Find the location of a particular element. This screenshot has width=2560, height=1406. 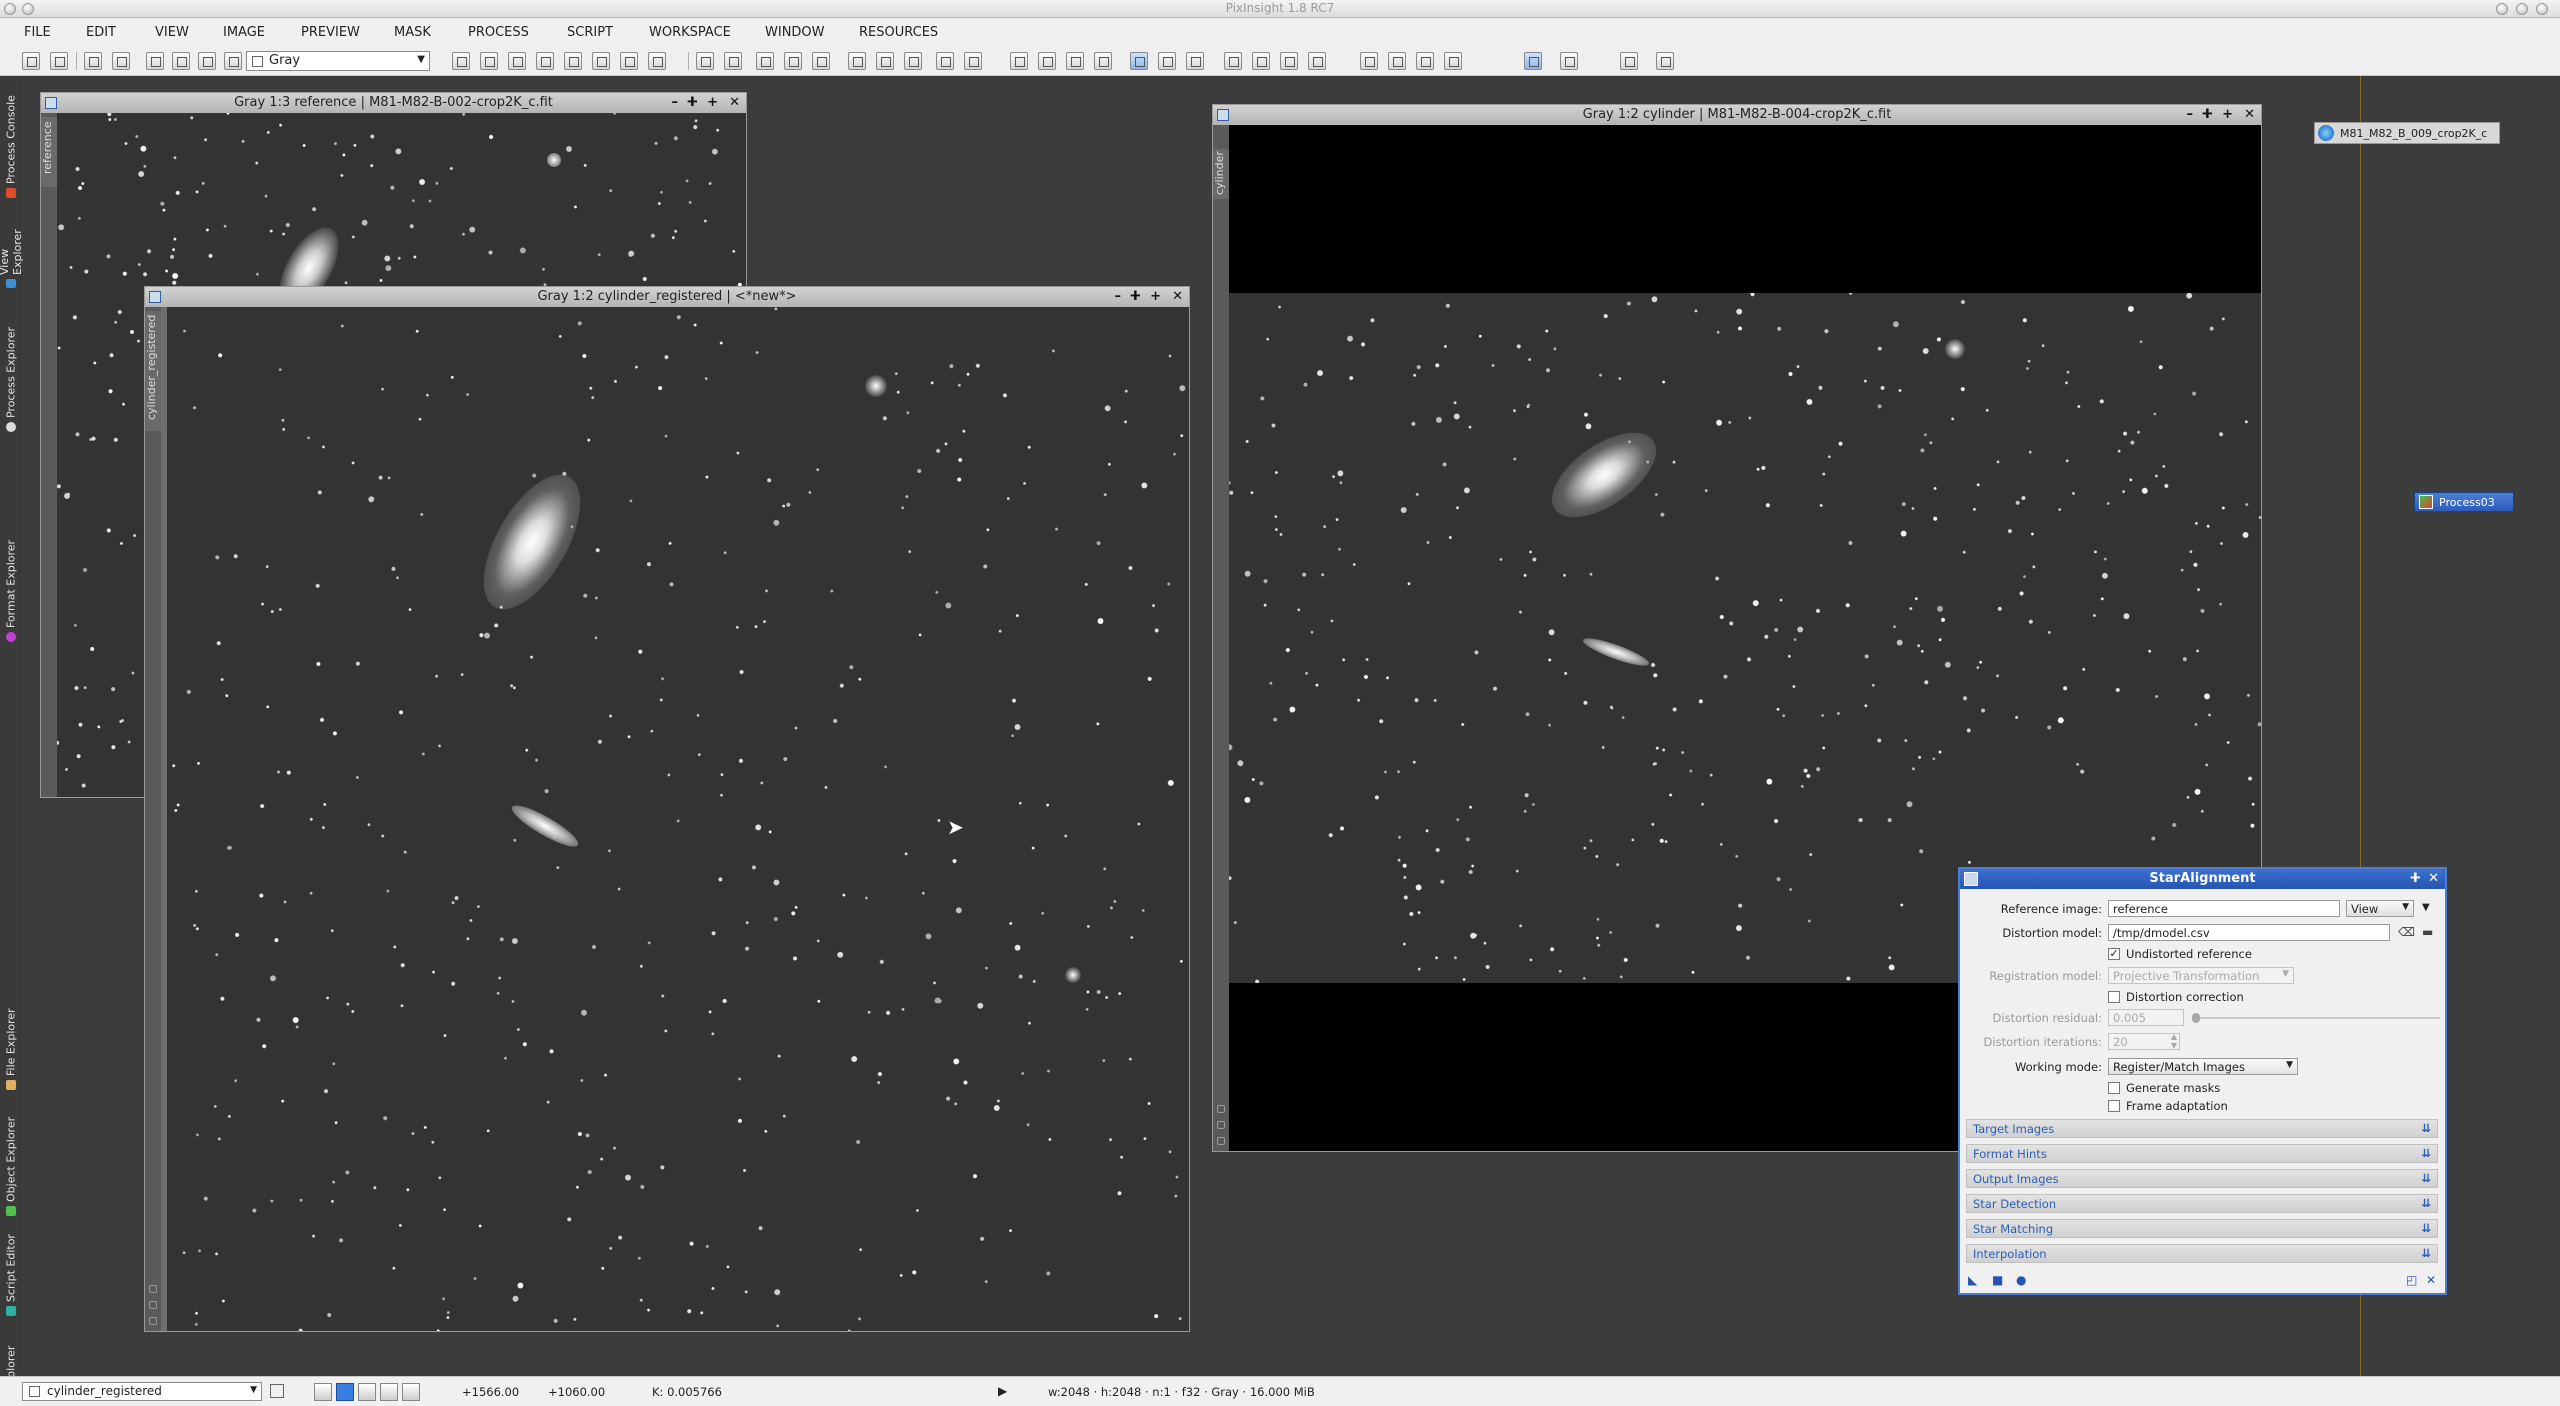

apply-global-icon: ● is located at coordinates (2021, 1280).